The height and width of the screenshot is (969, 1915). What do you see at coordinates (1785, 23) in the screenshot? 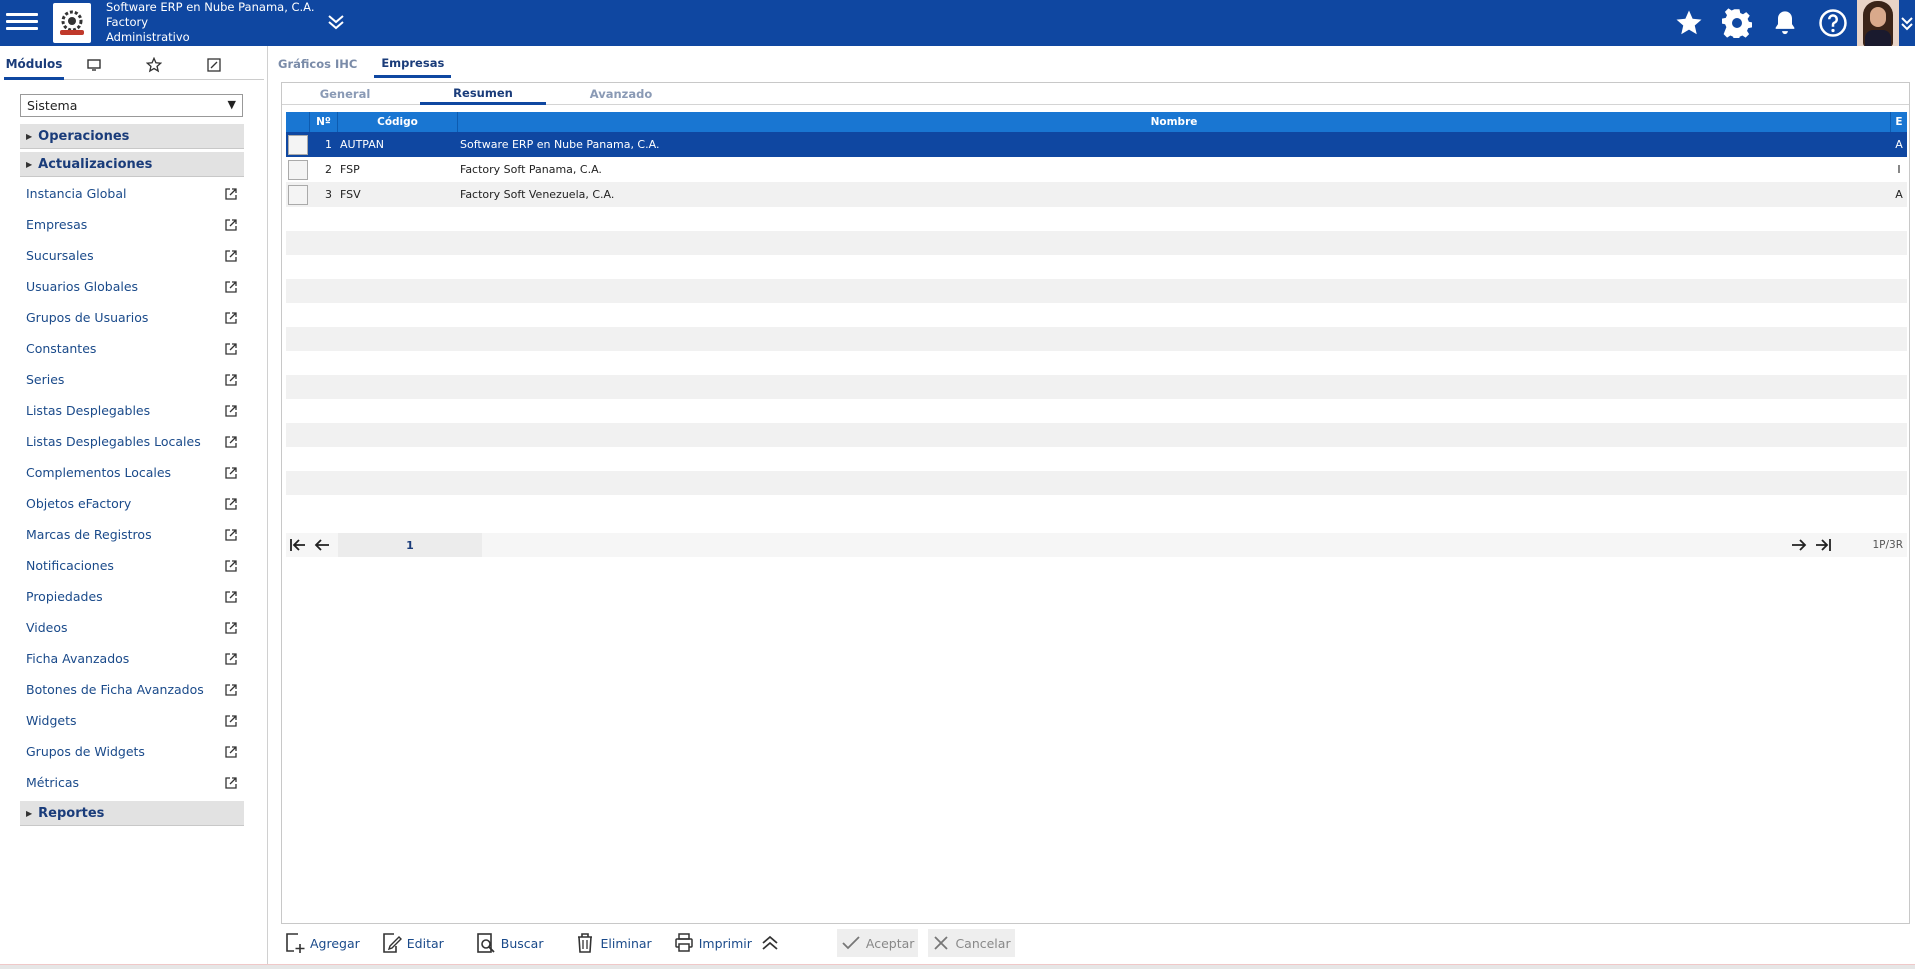
I see `bell-icon` at bounding box center [1785, 23].